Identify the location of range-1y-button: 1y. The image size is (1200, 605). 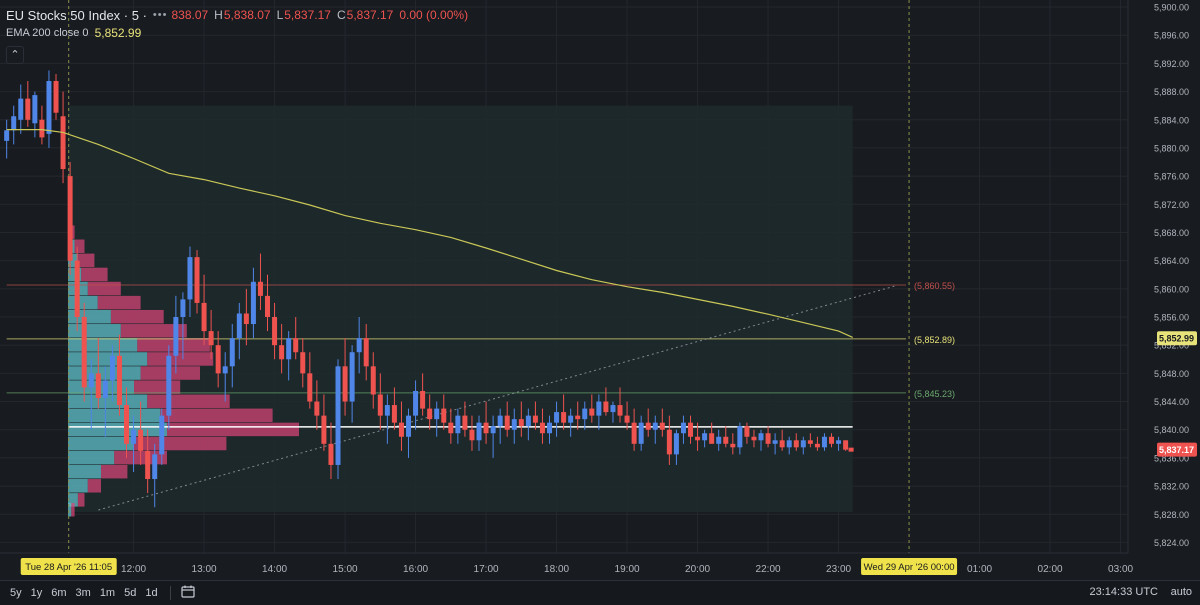
(37, 593).